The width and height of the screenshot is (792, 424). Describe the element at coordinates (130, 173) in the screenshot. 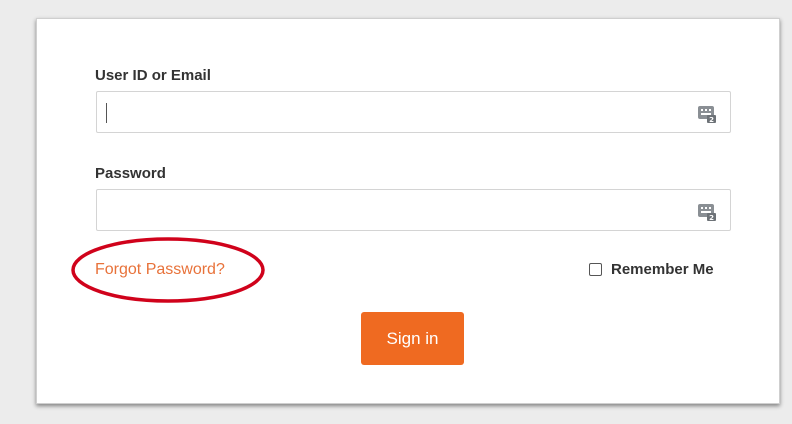

I see `password-label: Password` at that location.